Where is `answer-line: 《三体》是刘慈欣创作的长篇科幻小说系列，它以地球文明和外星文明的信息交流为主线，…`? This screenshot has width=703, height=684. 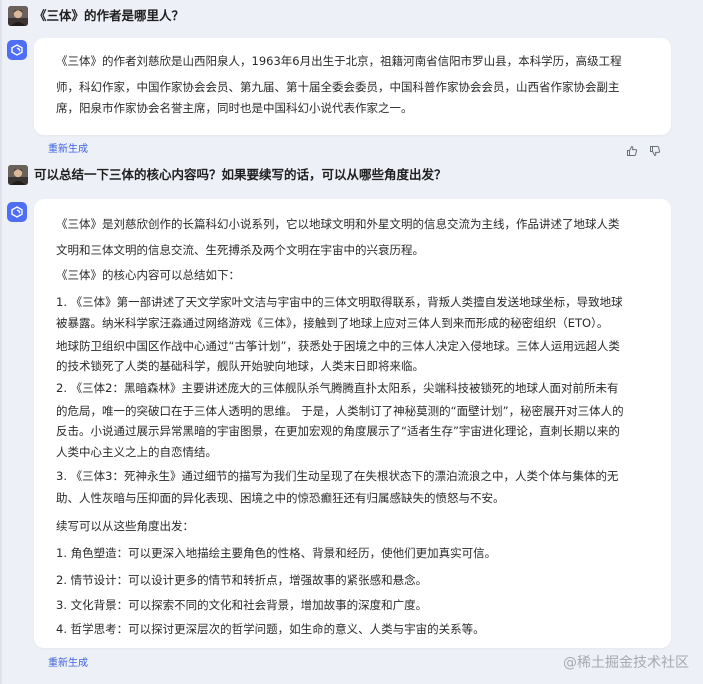
answer-line: 《三体》是刘慈欣创作的长篇科幻小说系列，它以地球文明和外星文明的信息交流为主线，… is located at coordinates (338, 224).